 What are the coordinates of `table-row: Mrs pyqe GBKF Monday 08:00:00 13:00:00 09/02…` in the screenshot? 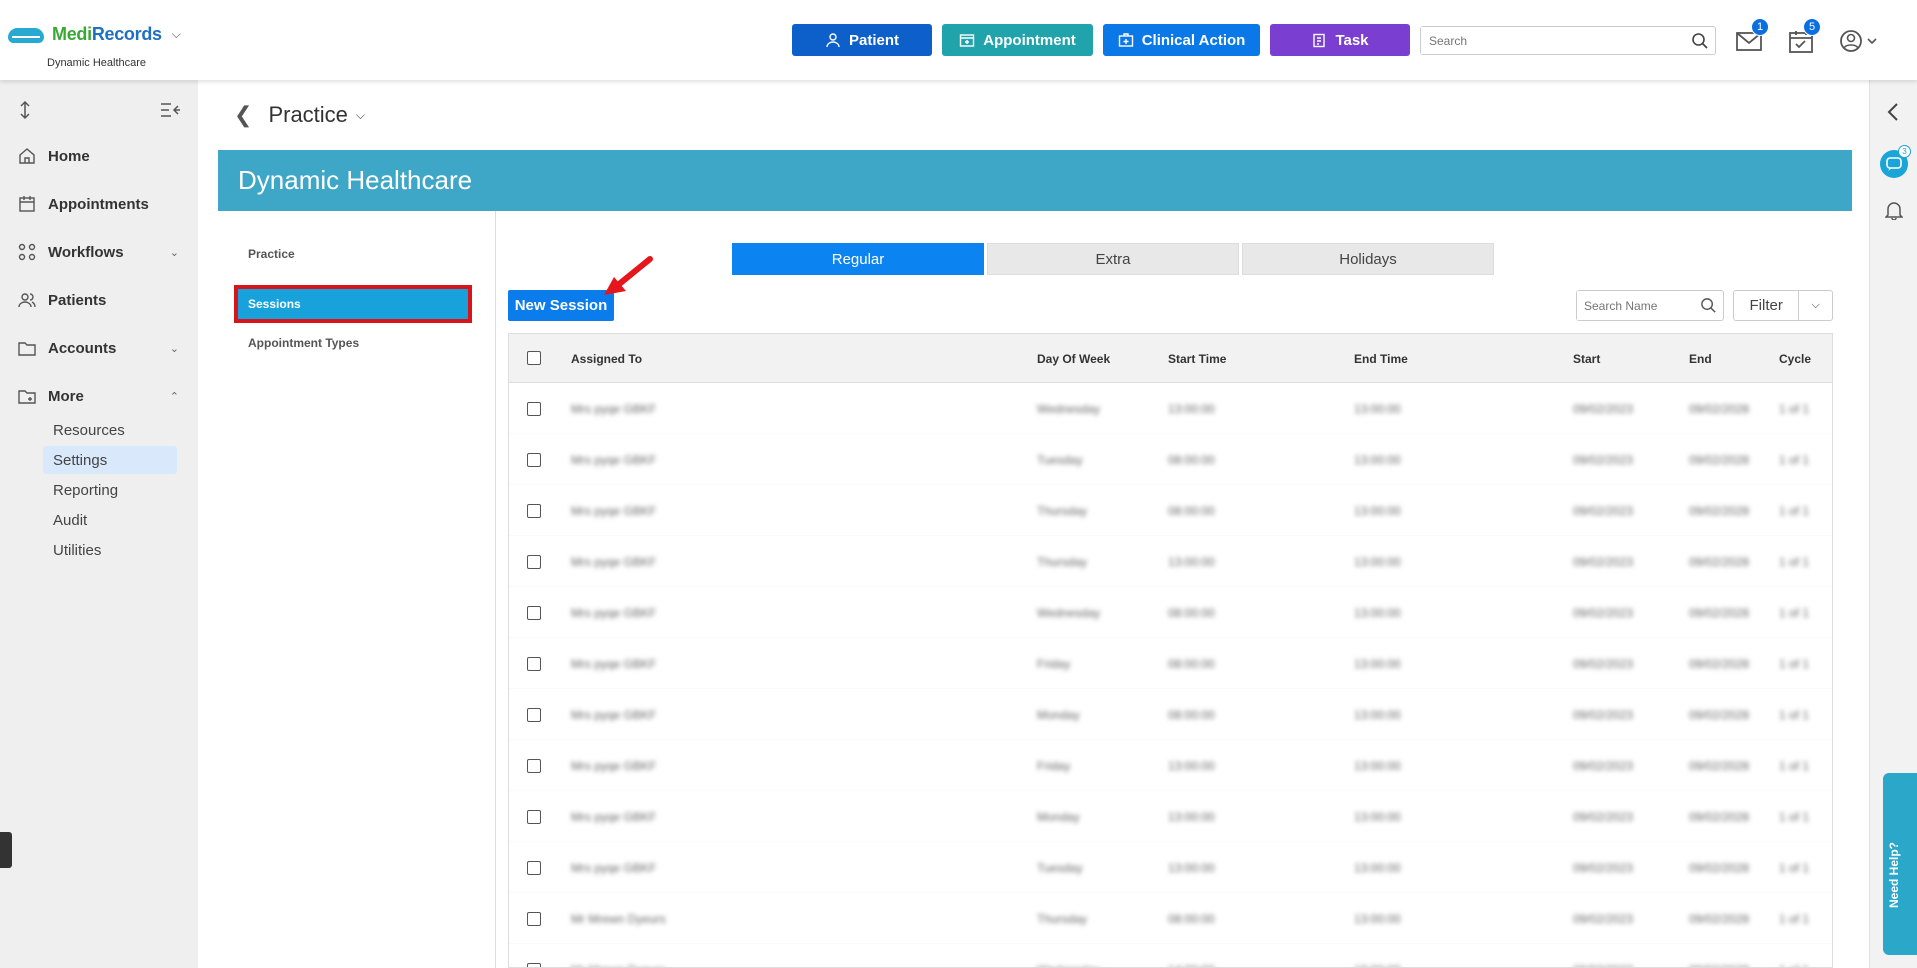 It's located at (1170, 714).